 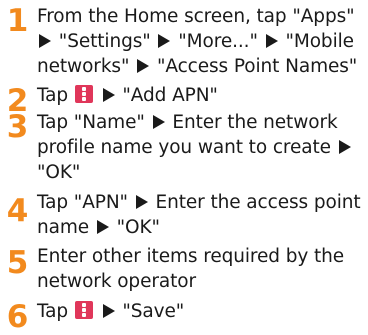 I want to click on step-text-segment: "Mobile, so click(x=319, y=41).